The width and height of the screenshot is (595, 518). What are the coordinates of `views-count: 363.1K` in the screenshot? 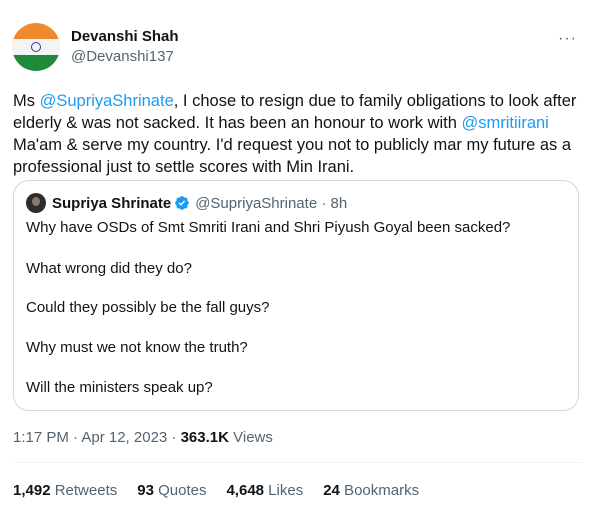 It's located at (204, 437).